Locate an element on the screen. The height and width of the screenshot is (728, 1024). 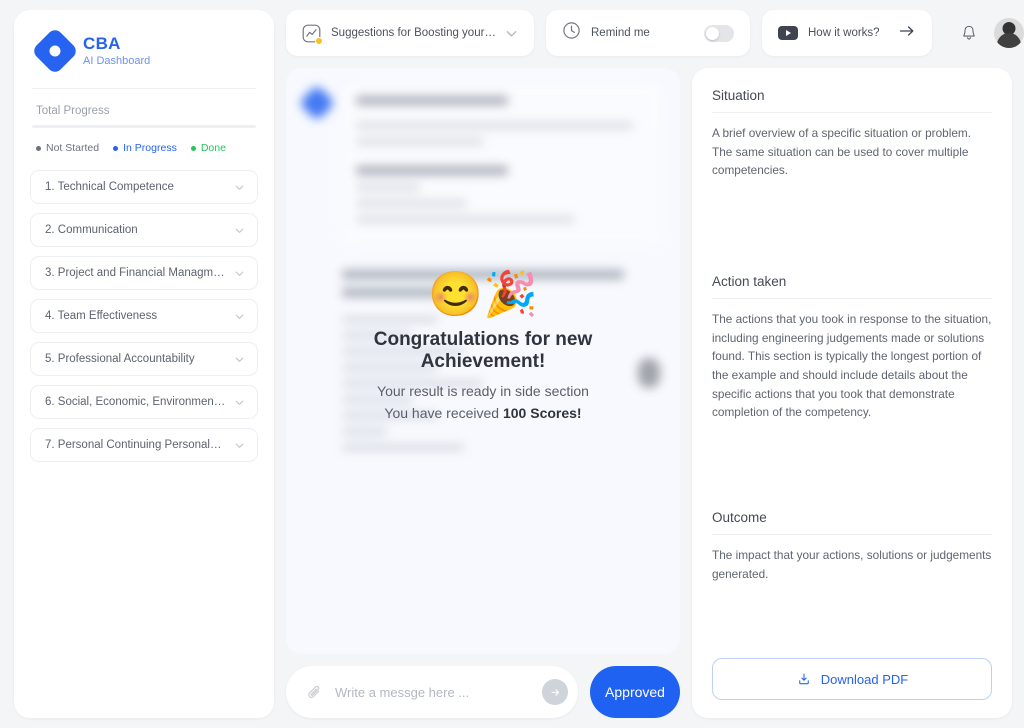
legend-item-done: Done is located at coordinates (208, 148).